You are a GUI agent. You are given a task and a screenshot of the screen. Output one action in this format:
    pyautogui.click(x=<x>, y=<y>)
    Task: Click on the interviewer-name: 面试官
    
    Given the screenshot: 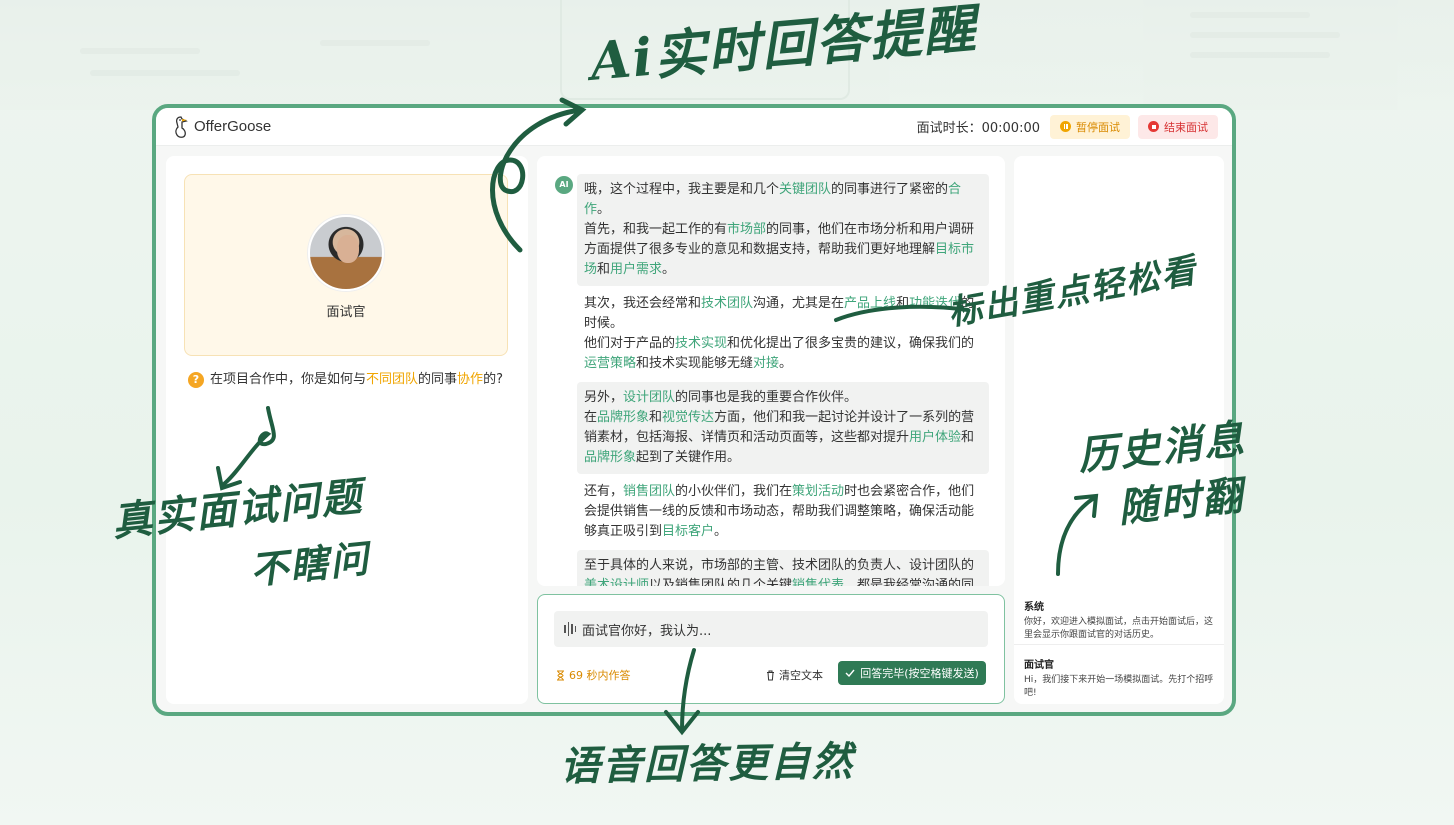 What is the action you would take?
    pyautogui.click(x=346, y=312)
    